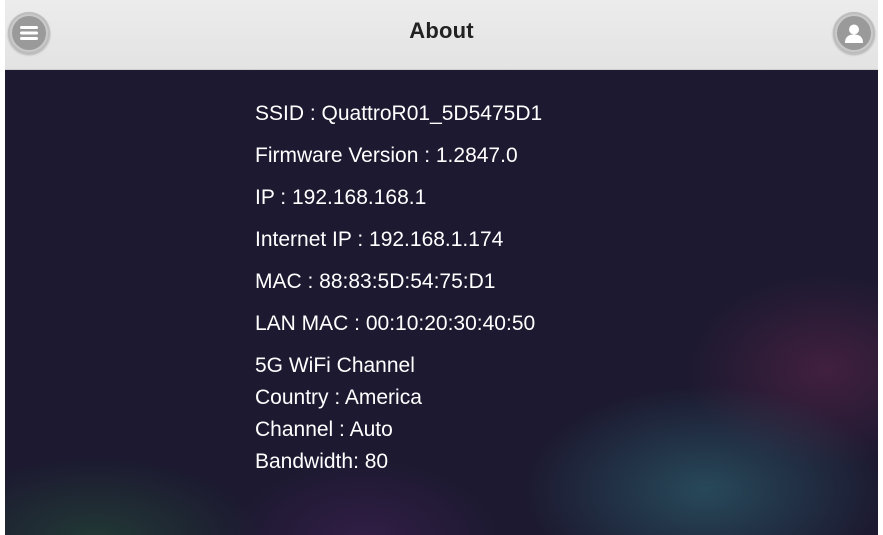  I want to click on wifi-country-text: Country : America, so click(338, 397).